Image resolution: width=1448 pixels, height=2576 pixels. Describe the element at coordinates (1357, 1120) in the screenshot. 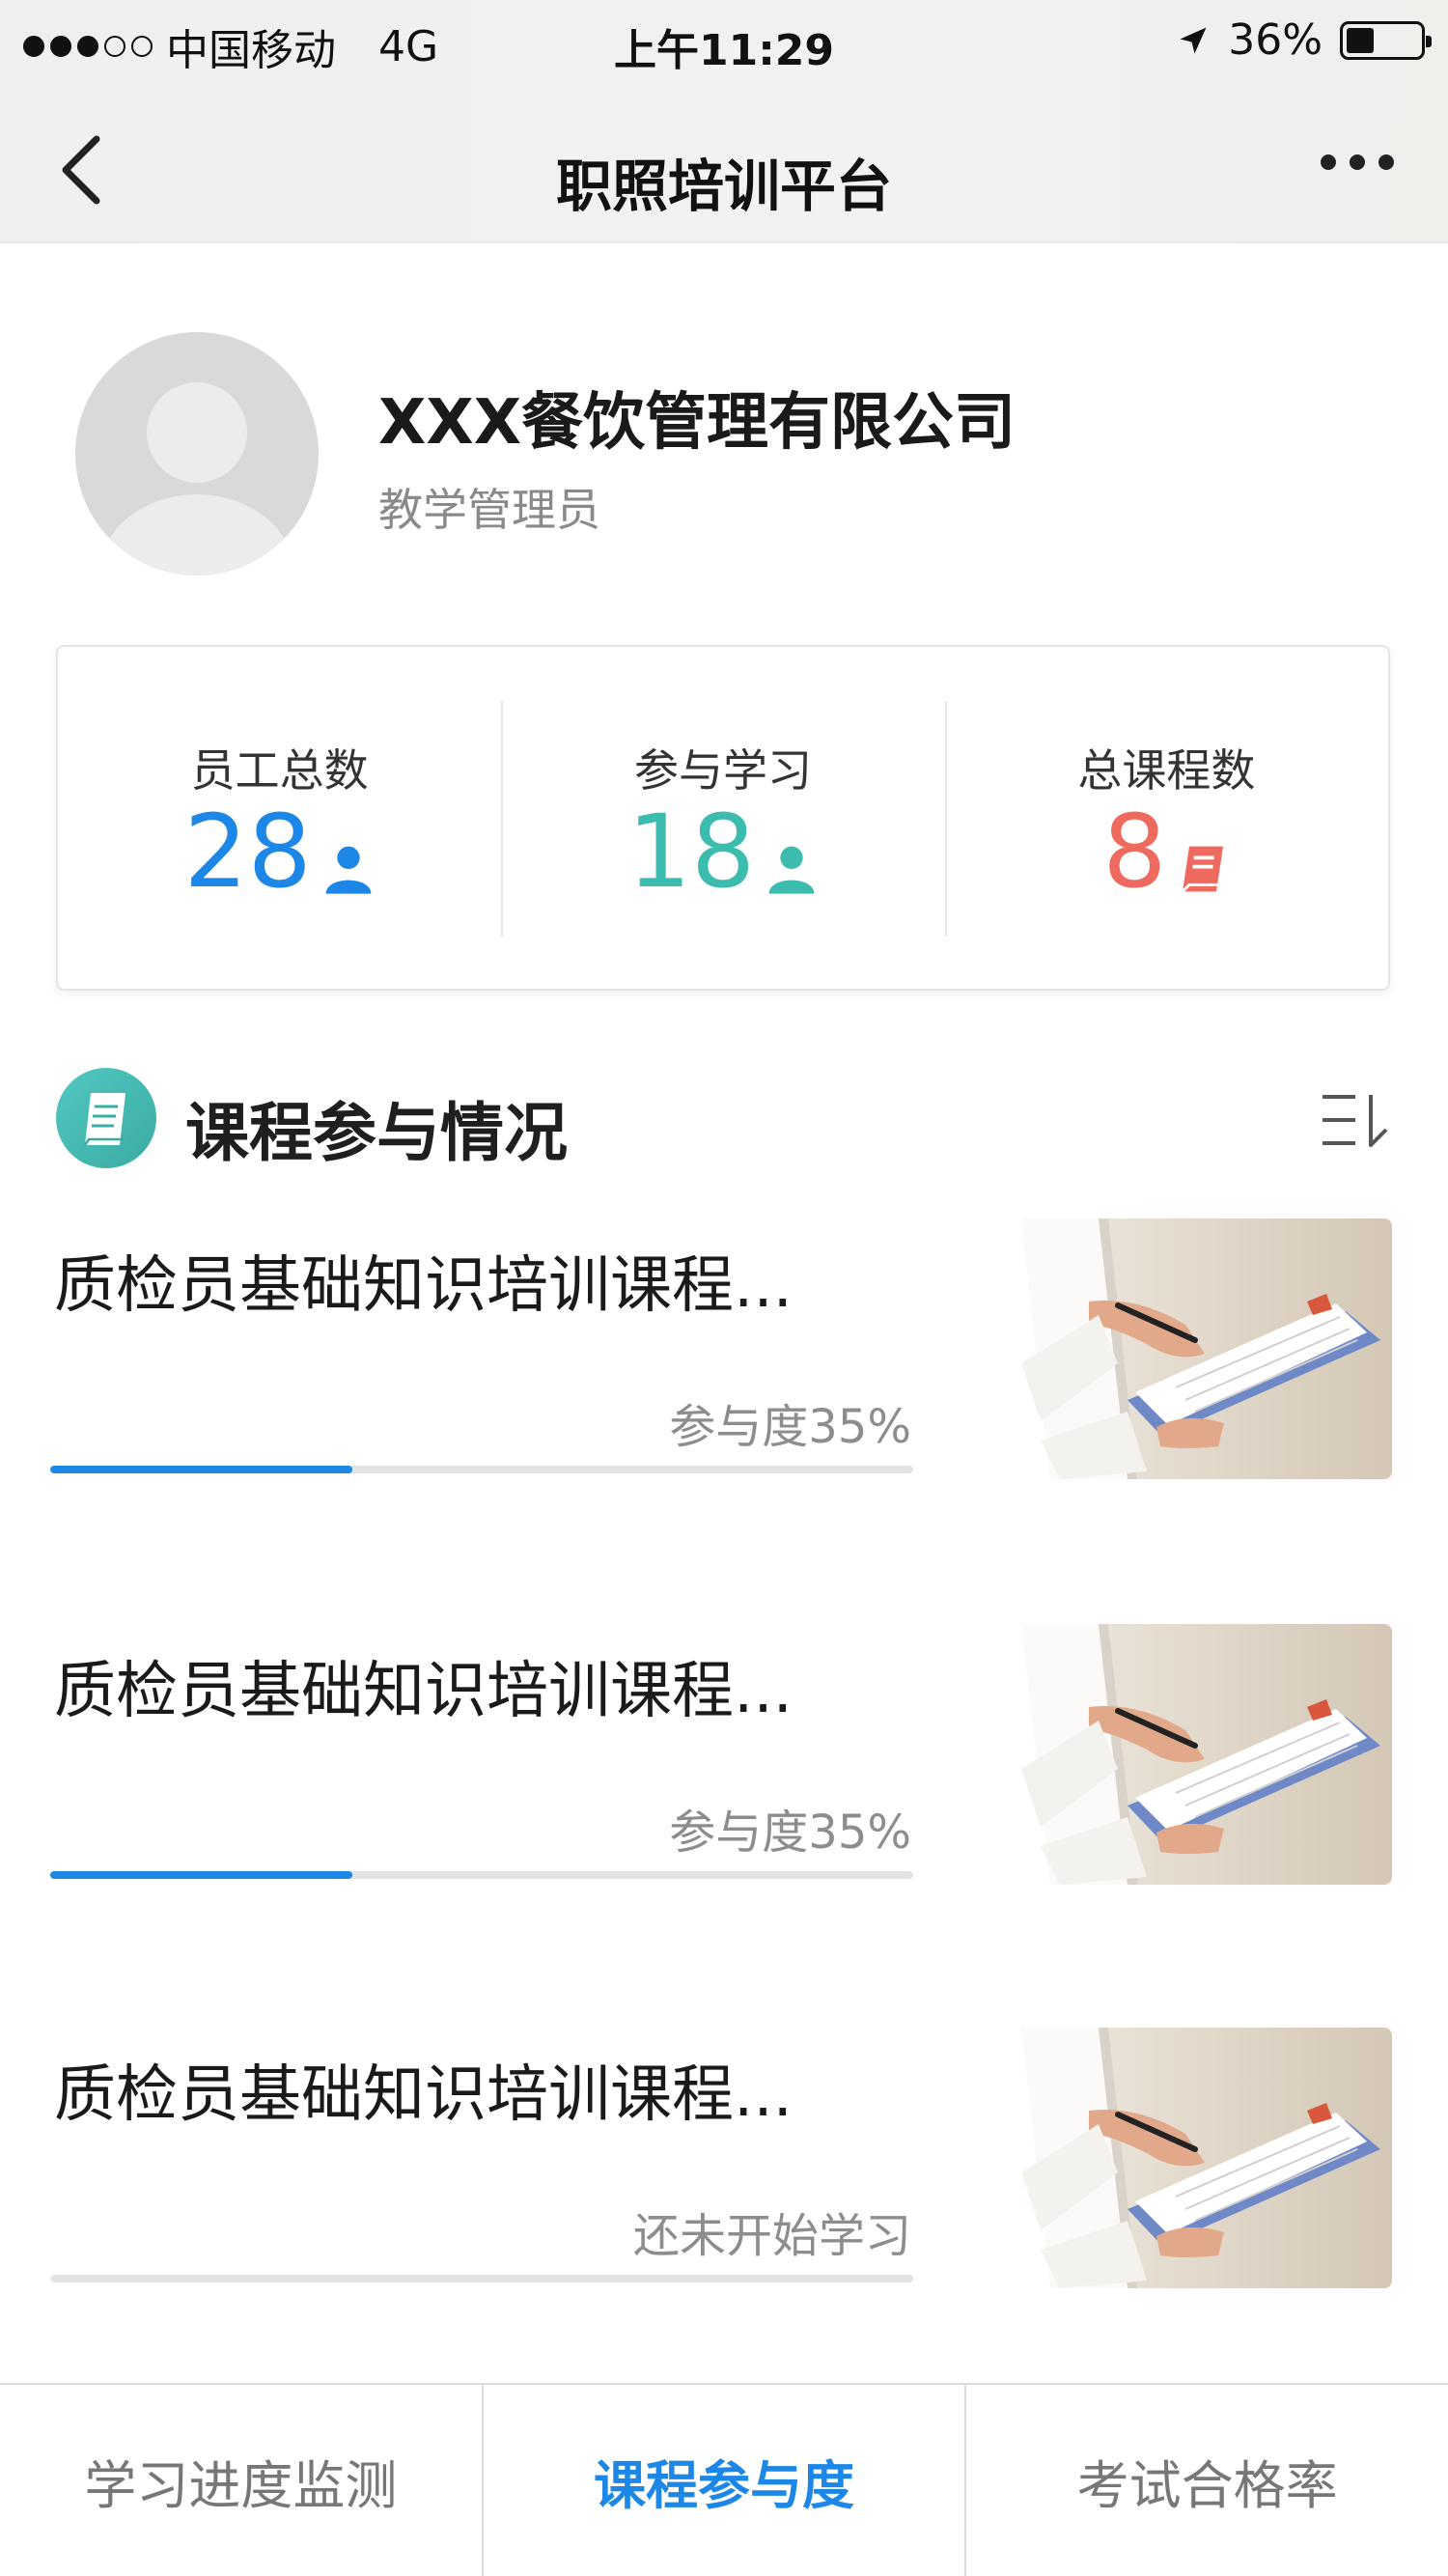

I see `sort-icon` at that location.